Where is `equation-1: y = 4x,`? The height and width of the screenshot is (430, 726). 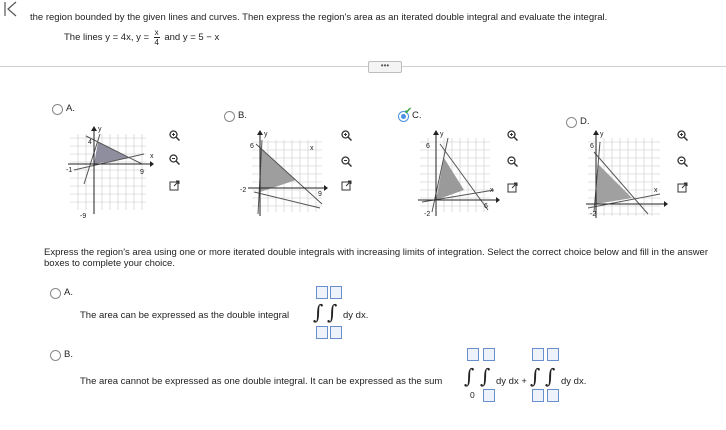
equation-1: y = 4x, is located at coordinates (119, 38).